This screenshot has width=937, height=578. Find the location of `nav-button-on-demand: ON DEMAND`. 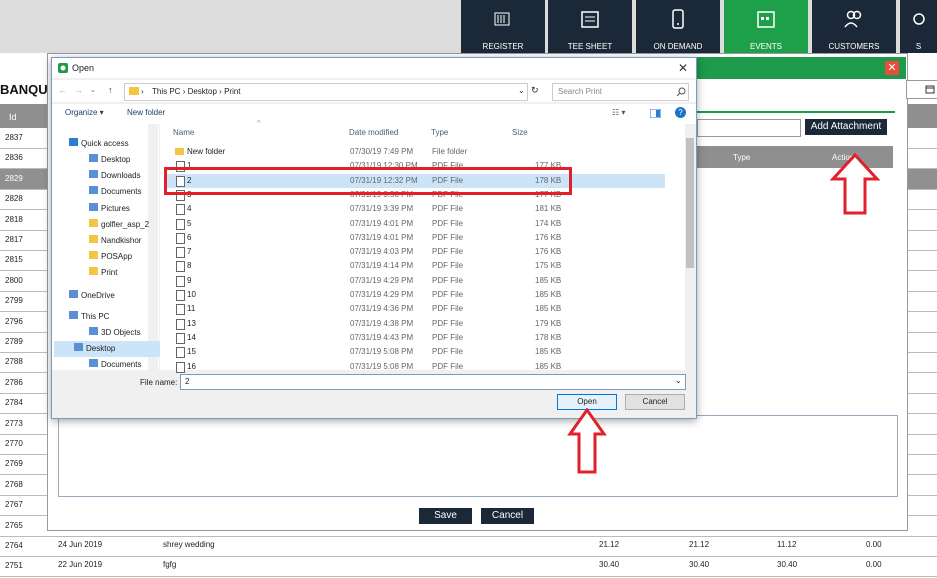

nav-button-on-demand: ON DEMAND is located at coordinates (678, 26).